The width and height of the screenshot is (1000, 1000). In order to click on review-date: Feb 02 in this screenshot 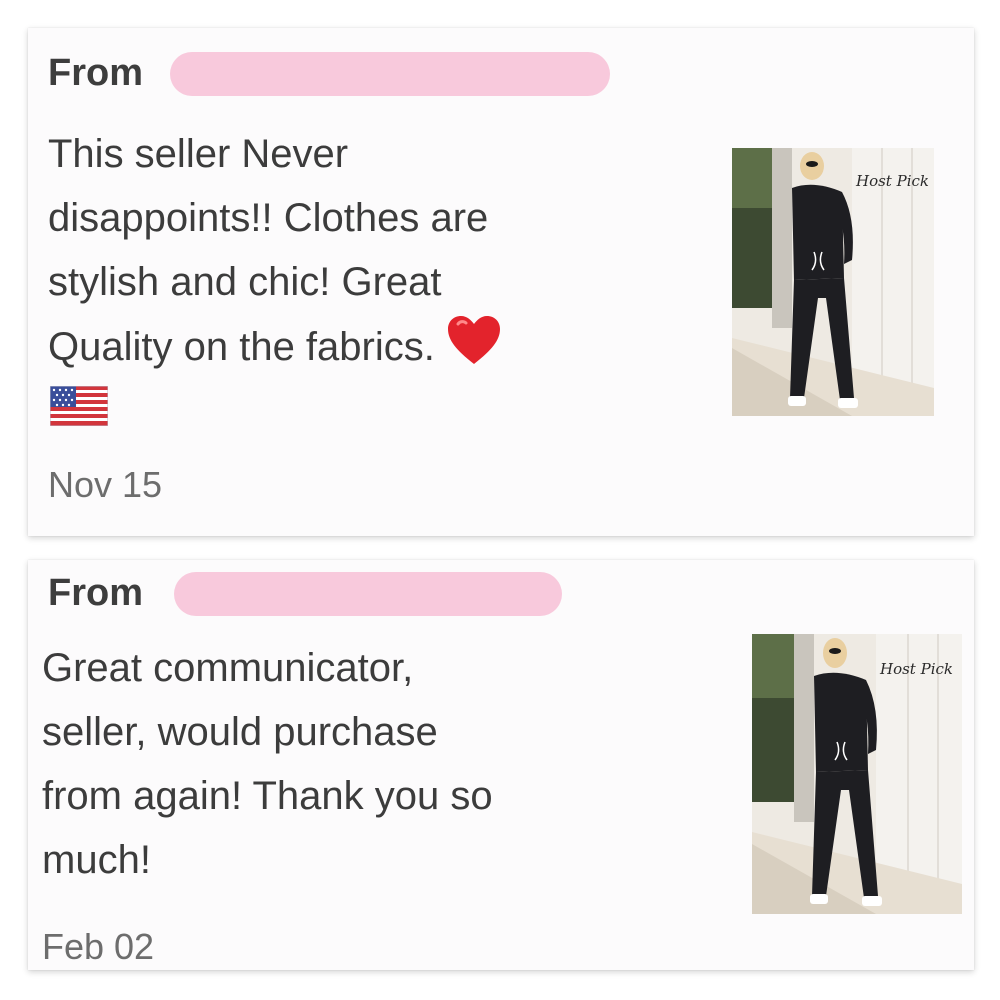, I will do `click(98, 946)`.